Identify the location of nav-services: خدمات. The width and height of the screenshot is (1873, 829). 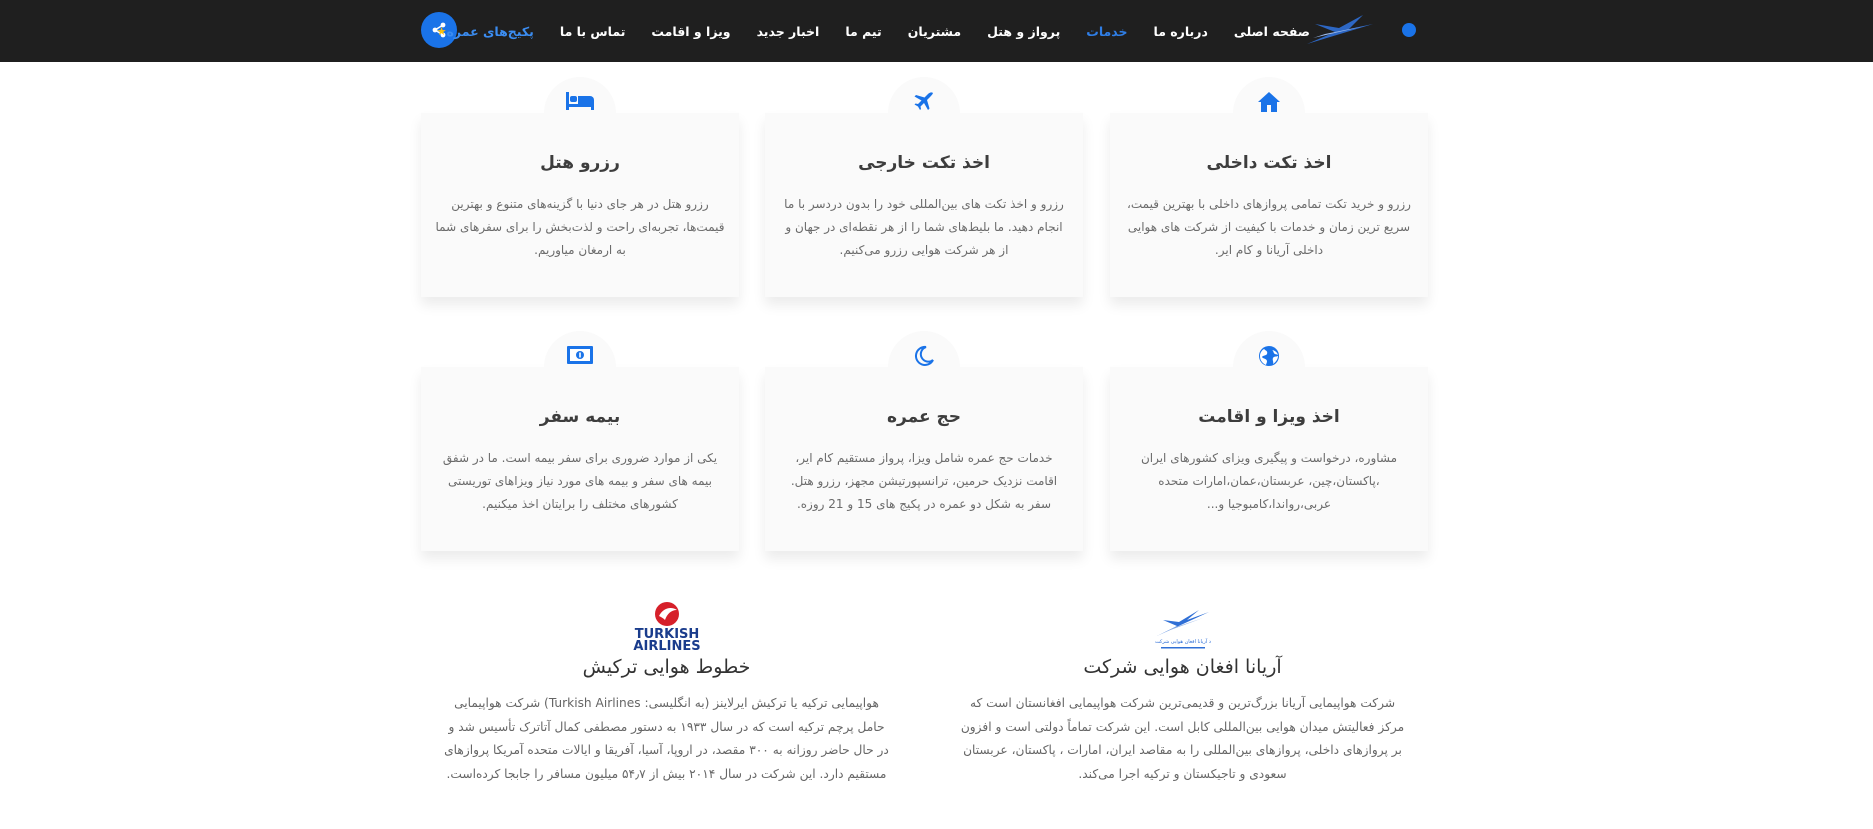
(1106, 31).